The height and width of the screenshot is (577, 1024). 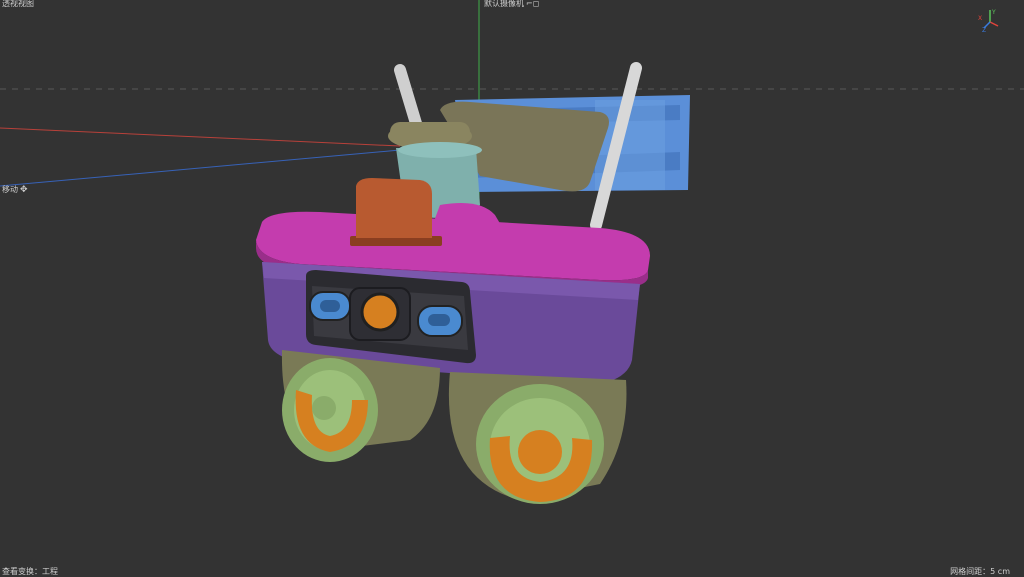 I want to click on gizmo-x-label: X, so click(x=980, y=18).